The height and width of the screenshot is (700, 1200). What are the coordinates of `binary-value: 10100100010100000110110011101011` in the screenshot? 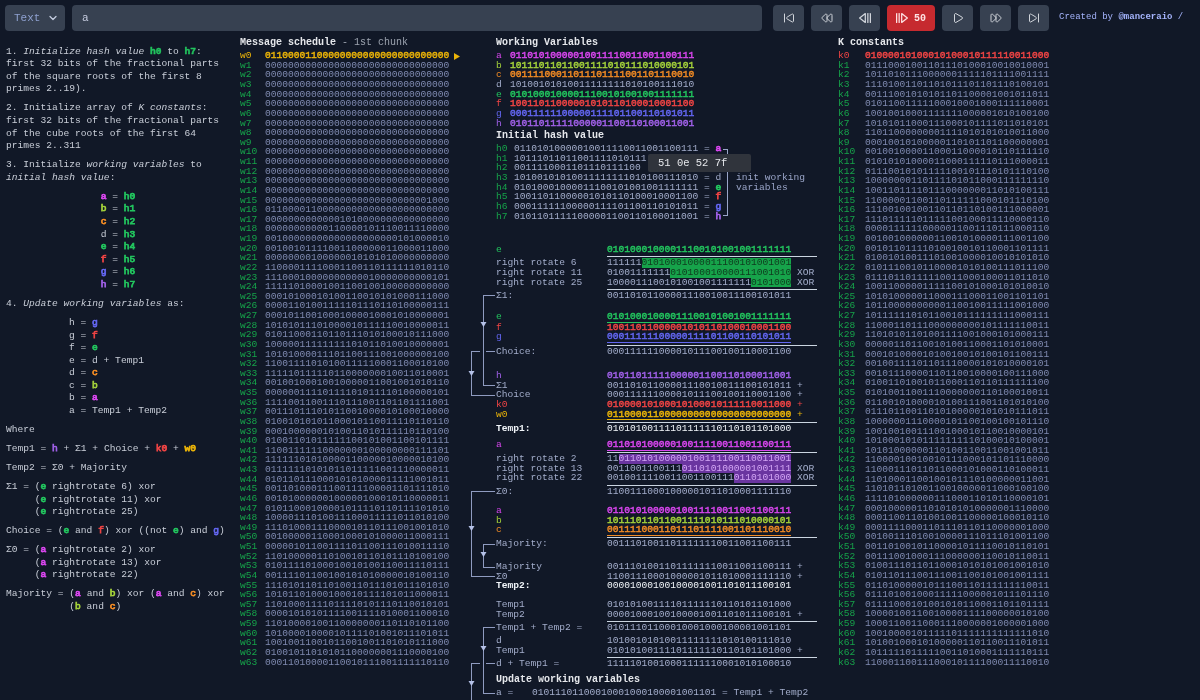 It's located at (957, 643).